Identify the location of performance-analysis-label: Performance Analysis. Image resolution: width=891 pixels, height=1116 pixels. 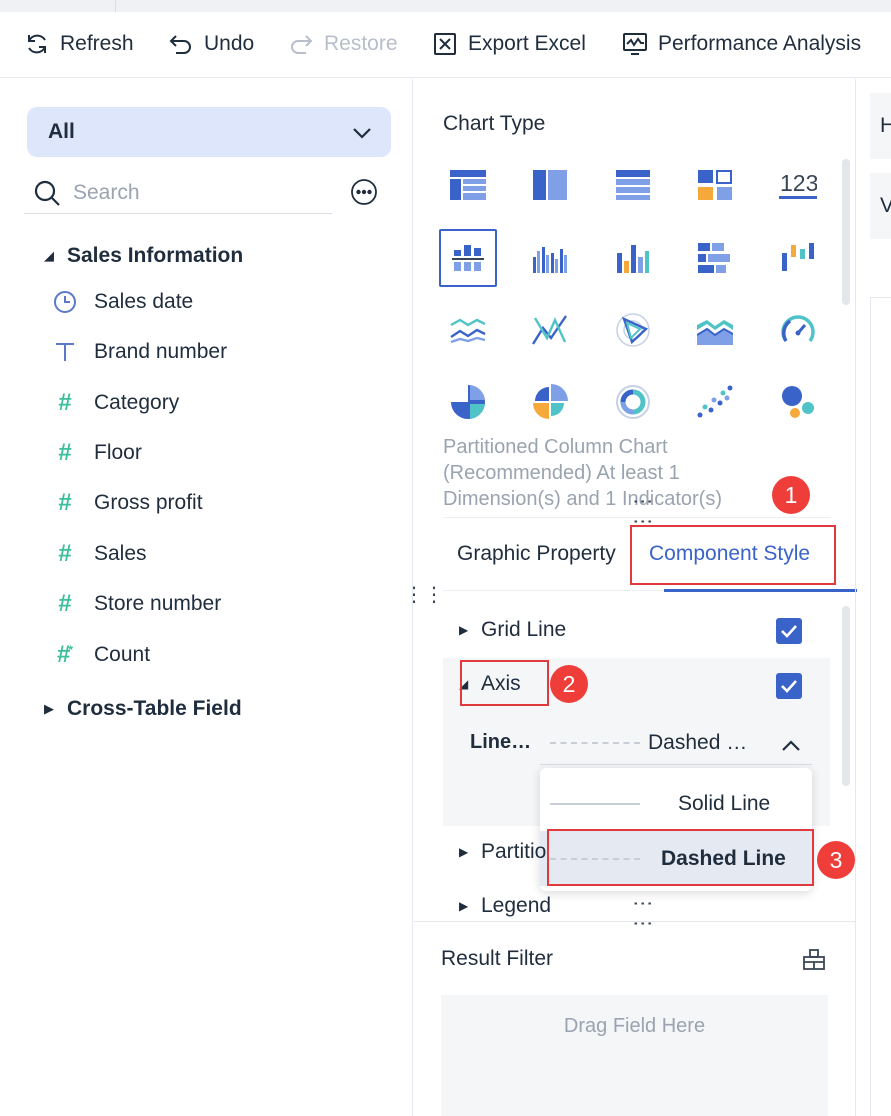
(760, 43).